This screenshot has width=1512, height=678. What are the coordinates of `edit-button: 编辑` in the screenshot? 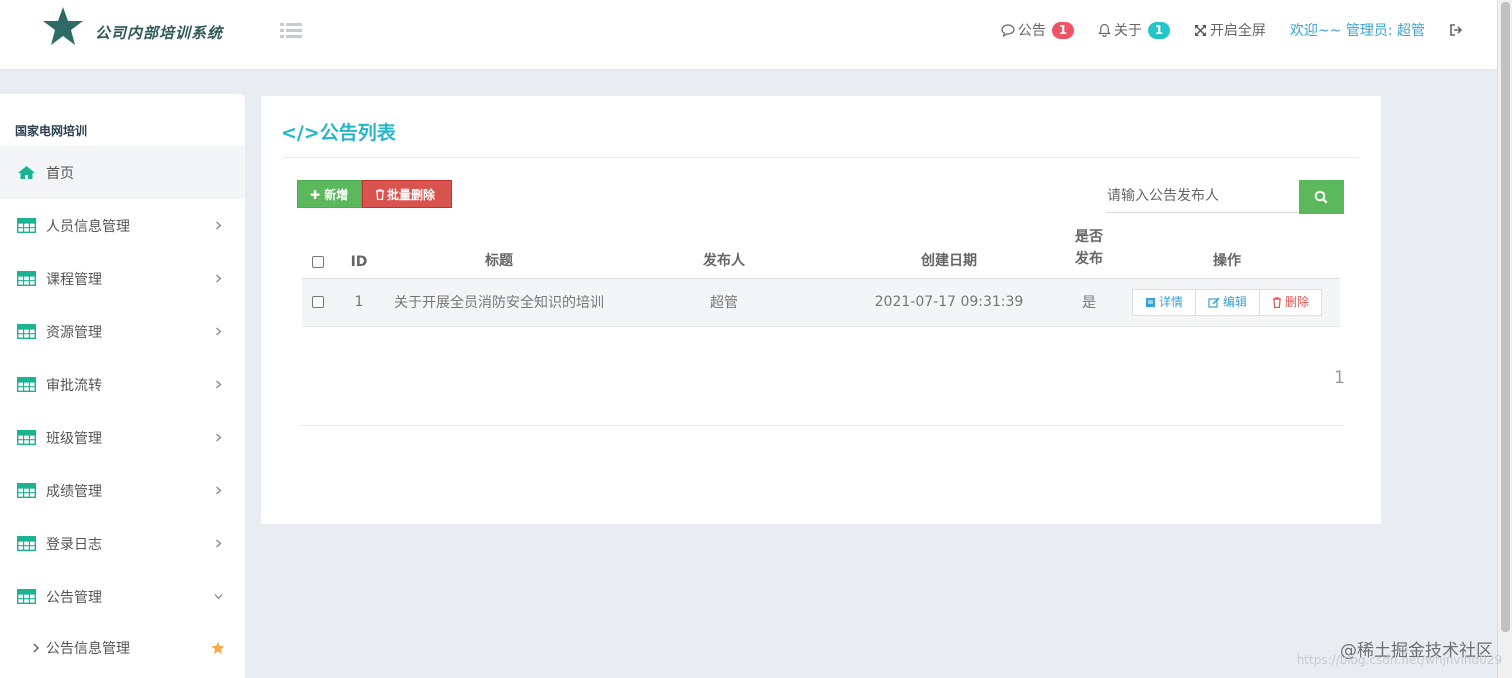 It's located at (1227, 302).